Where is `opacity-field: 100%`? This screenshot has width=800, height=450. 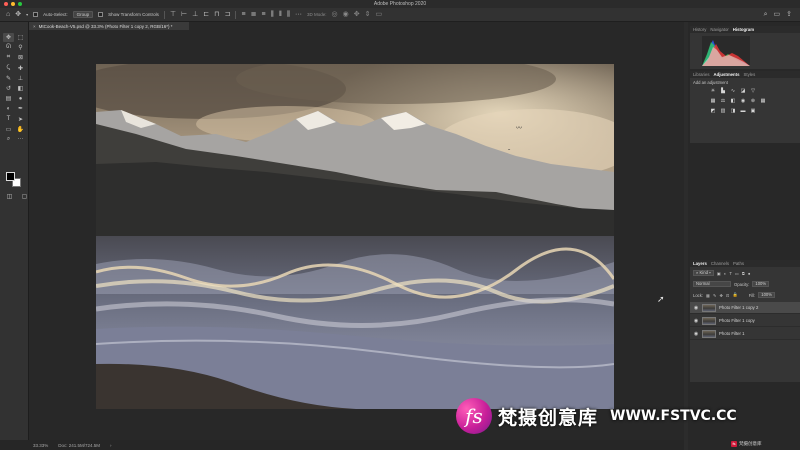
opacity-field: 100% is located at coordinates (761, 284).